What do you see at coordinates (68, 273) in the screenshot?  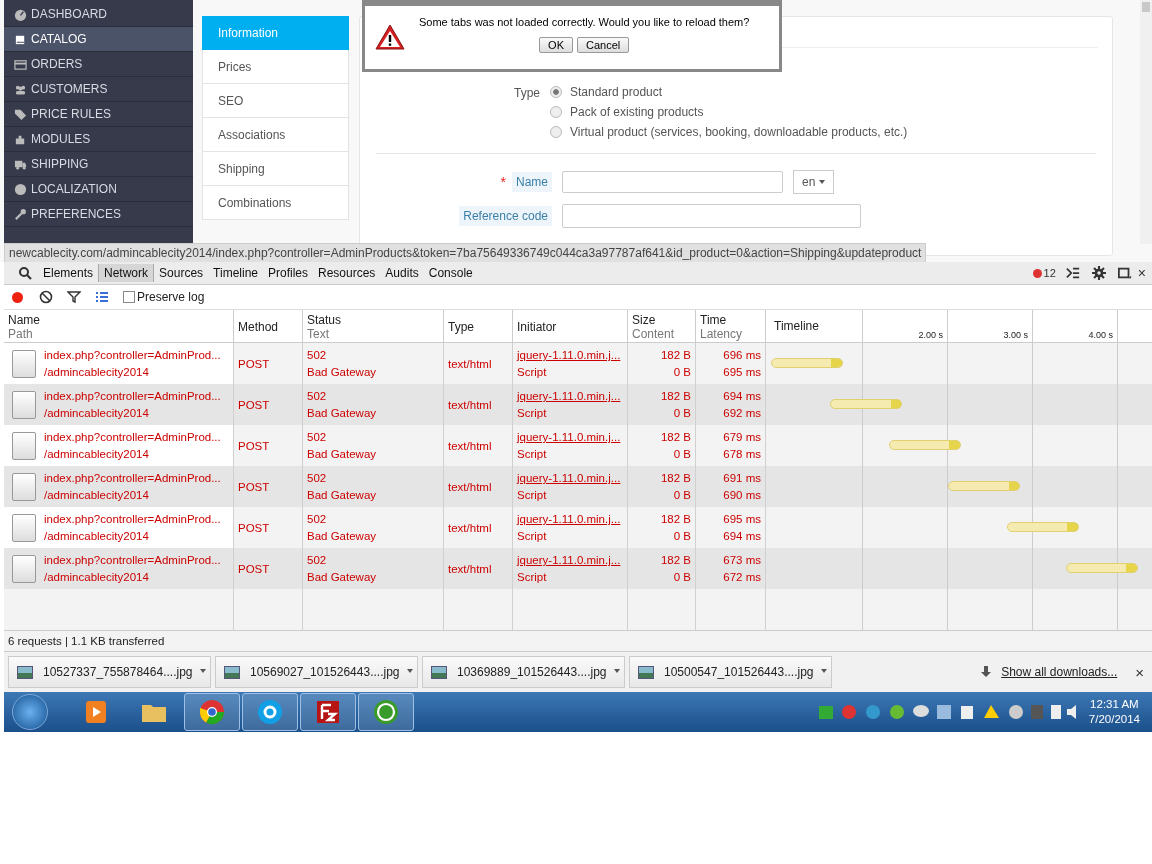 I see `devtools-tab: Elements` at bounding box center [68, 273].